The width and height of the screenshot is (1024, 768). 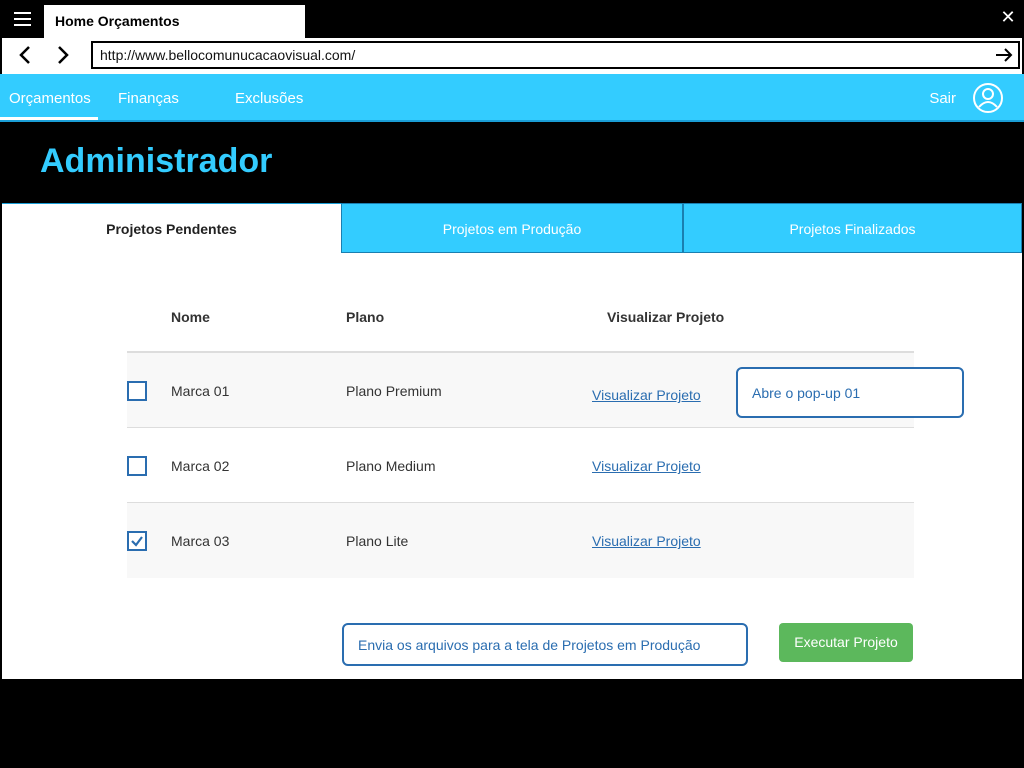 What do you see at coordinates (391, 466) in the screenshot?
I see `cell-plano: Plano Medium` at bounding box center [391, 466].